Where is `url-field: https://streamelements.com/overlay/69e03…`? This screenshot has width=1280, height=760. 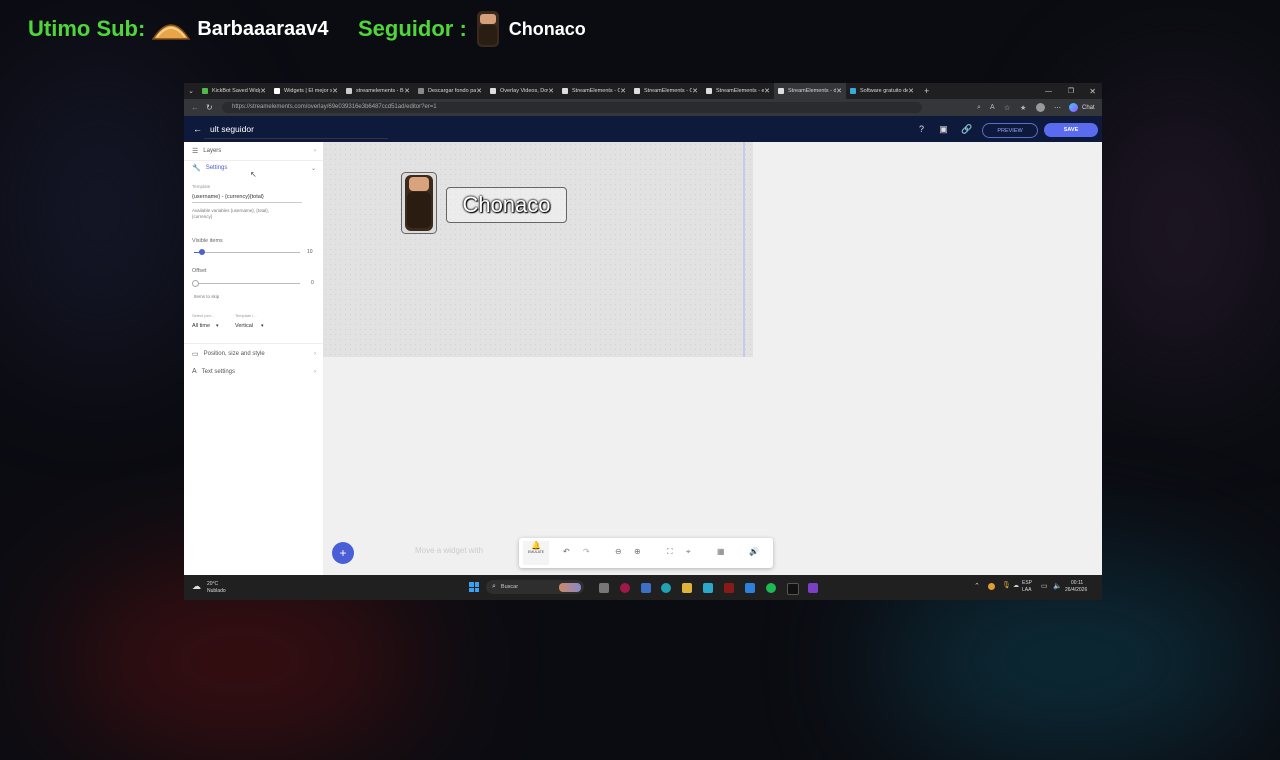
url-field: https://streamelements.com/overlay/69e03… is located at coordinates (572, 107).